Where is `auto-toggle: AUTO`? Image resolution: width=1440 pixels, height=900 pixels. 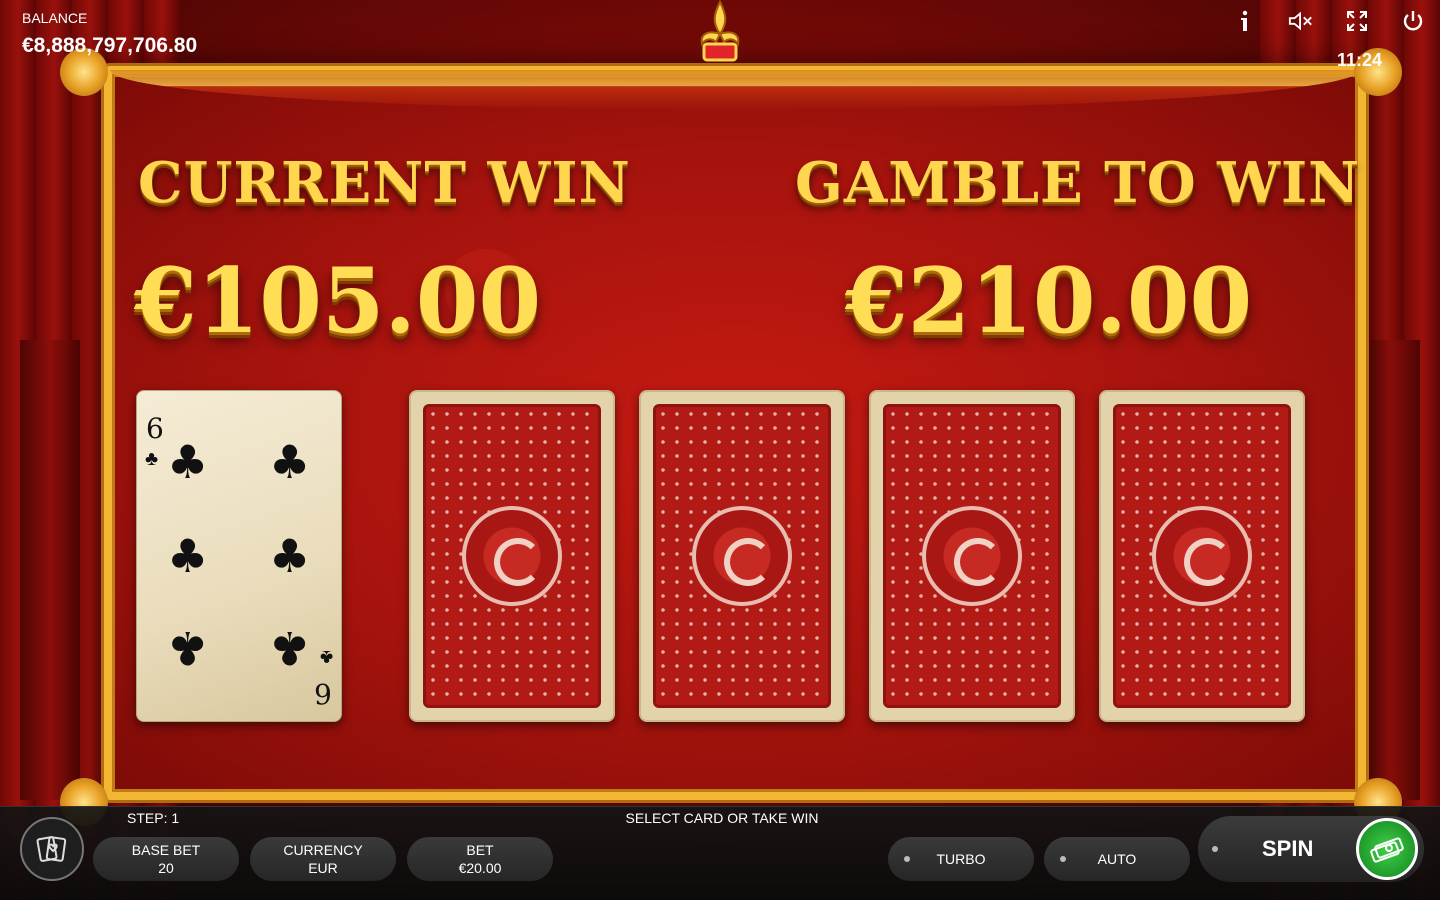 auto-toggle: AUTO is located at coordinates (1117, 859).